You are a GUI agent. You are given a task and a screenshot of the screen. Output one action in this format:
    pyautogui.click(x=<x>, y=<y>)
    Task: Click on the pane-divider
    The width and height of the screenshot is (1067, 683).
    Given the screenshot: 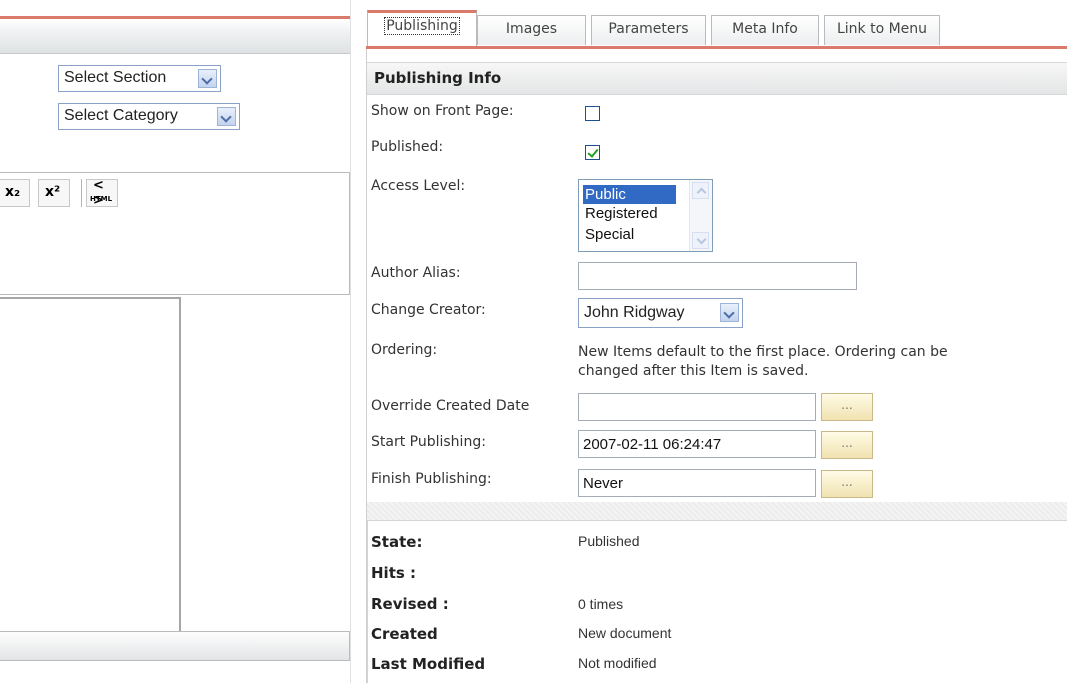 What is the action you would take?
    pyautogui.click(x=350, y=341)
    